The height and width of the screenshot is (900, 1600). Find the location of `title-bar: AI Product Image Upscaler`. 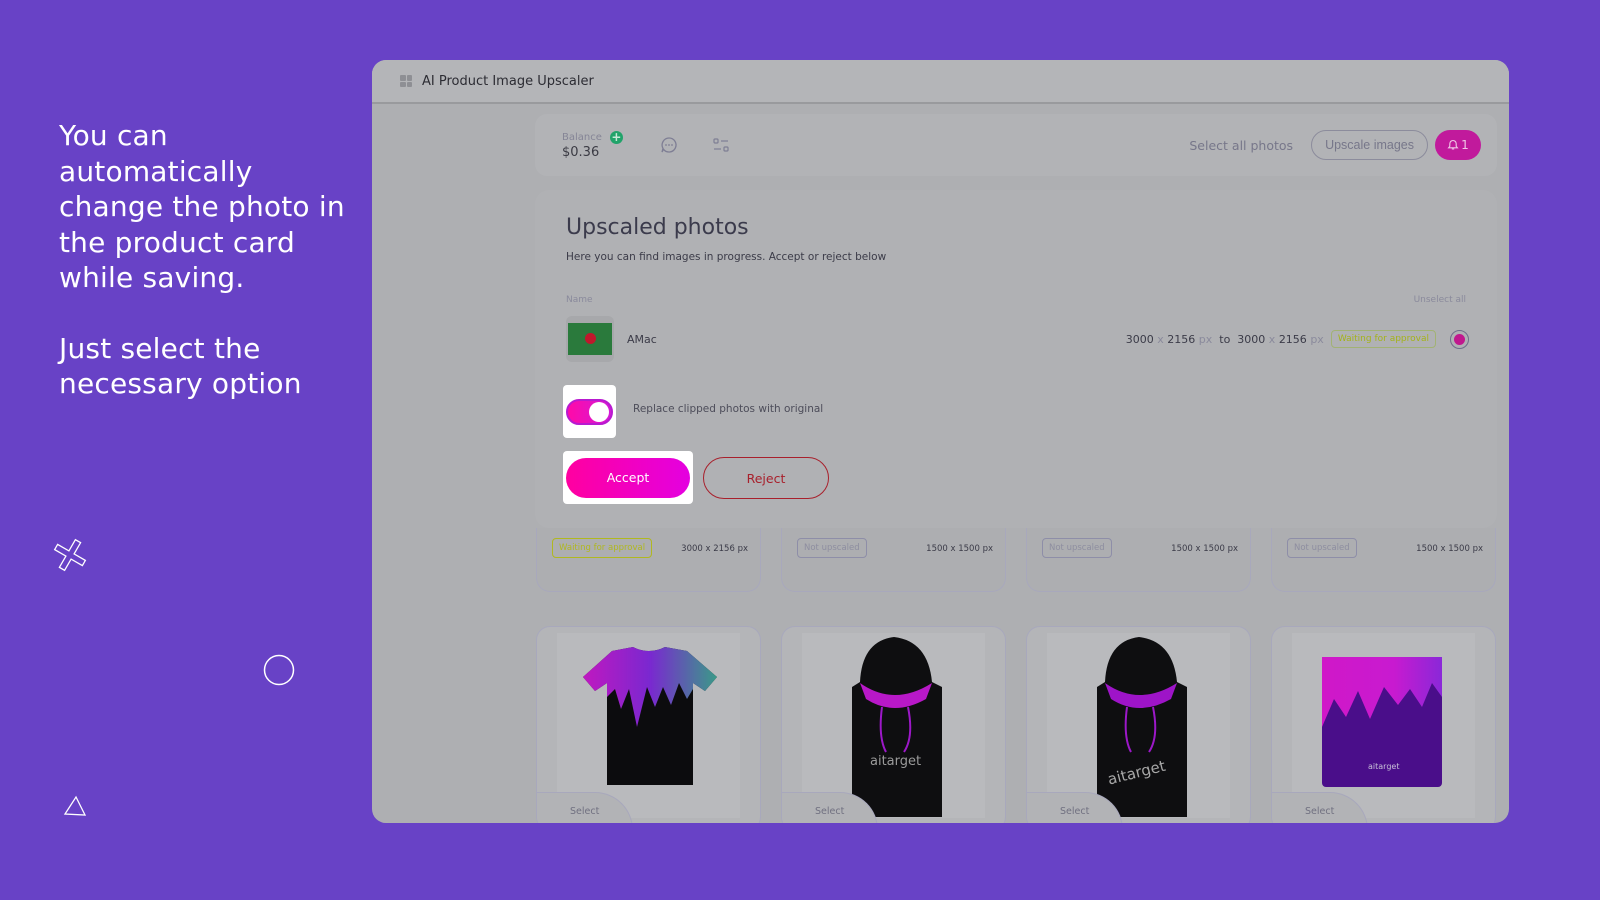

title-bar: AI Product Image Upscaler is located at coordinates (940, 82).